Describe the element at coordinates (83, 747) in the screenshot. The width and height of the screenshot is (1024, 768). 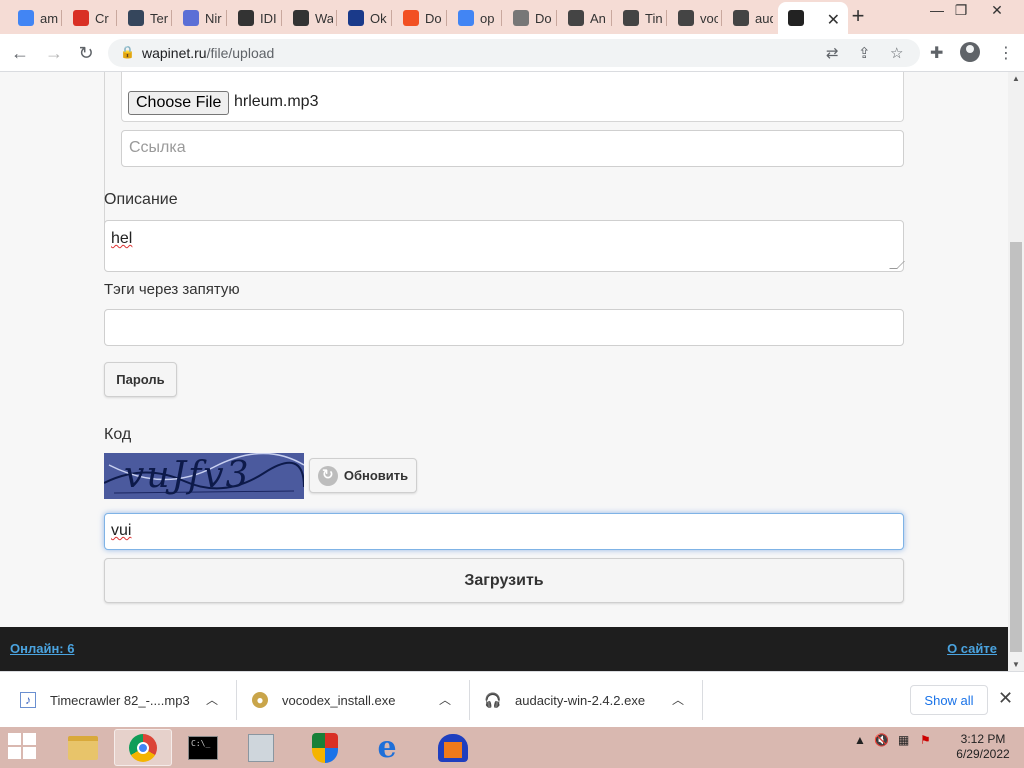
I see `file-explorer-icon` at that location.